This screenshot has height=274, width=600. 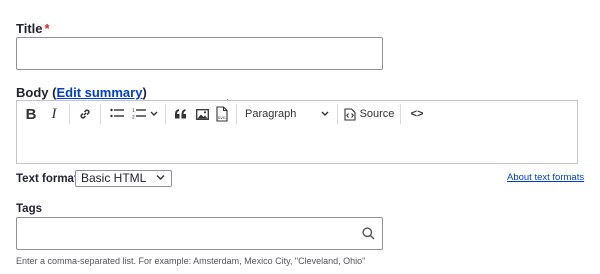 I want to click on bulleted-list-icon, so click(x=117, y=113).